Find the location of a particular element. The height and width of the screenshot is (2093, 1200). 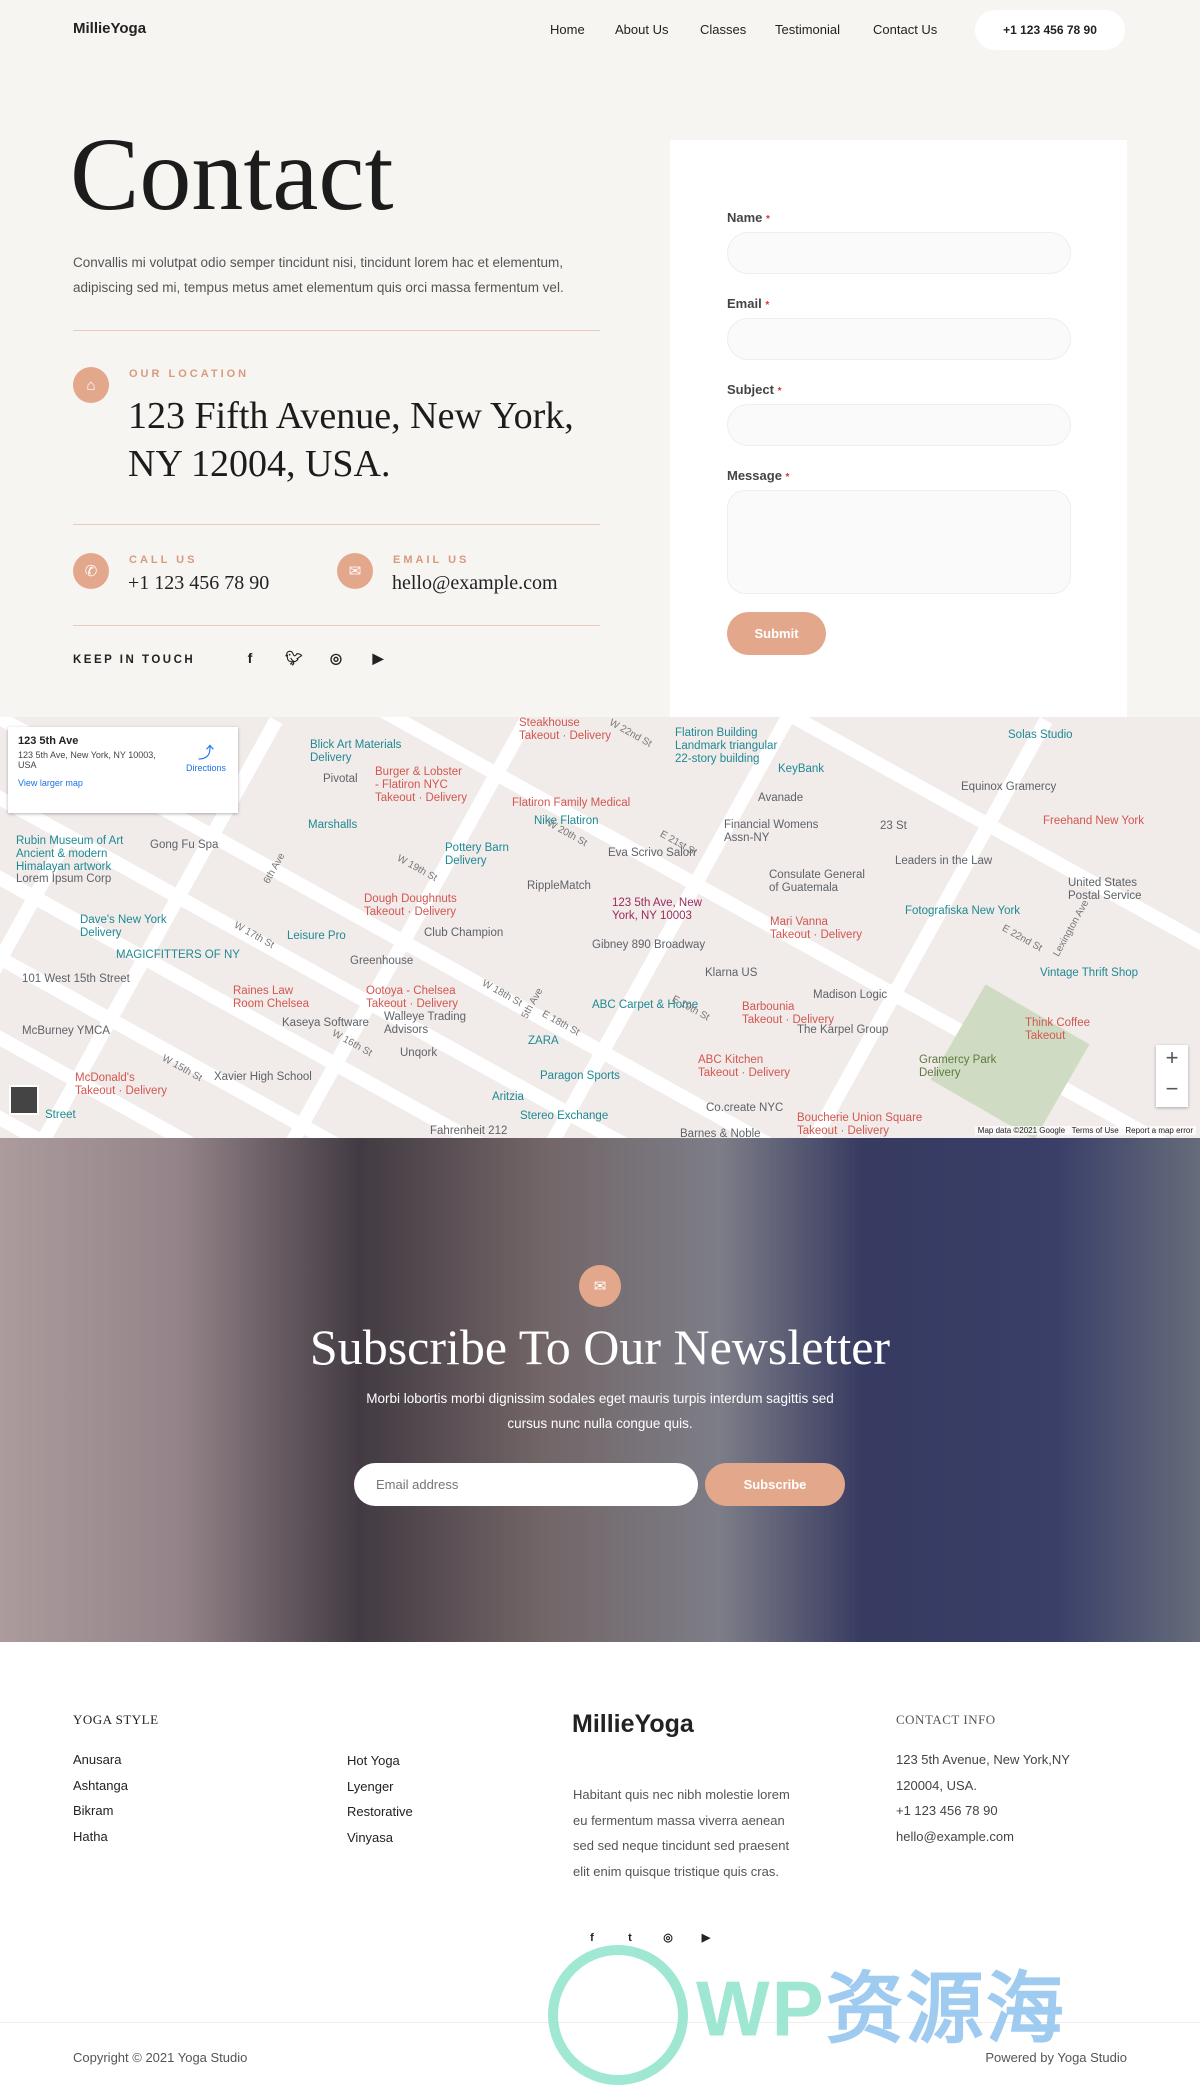

map-place-label: Vintage Thrift Shop is located at coordinates (1089, 973).